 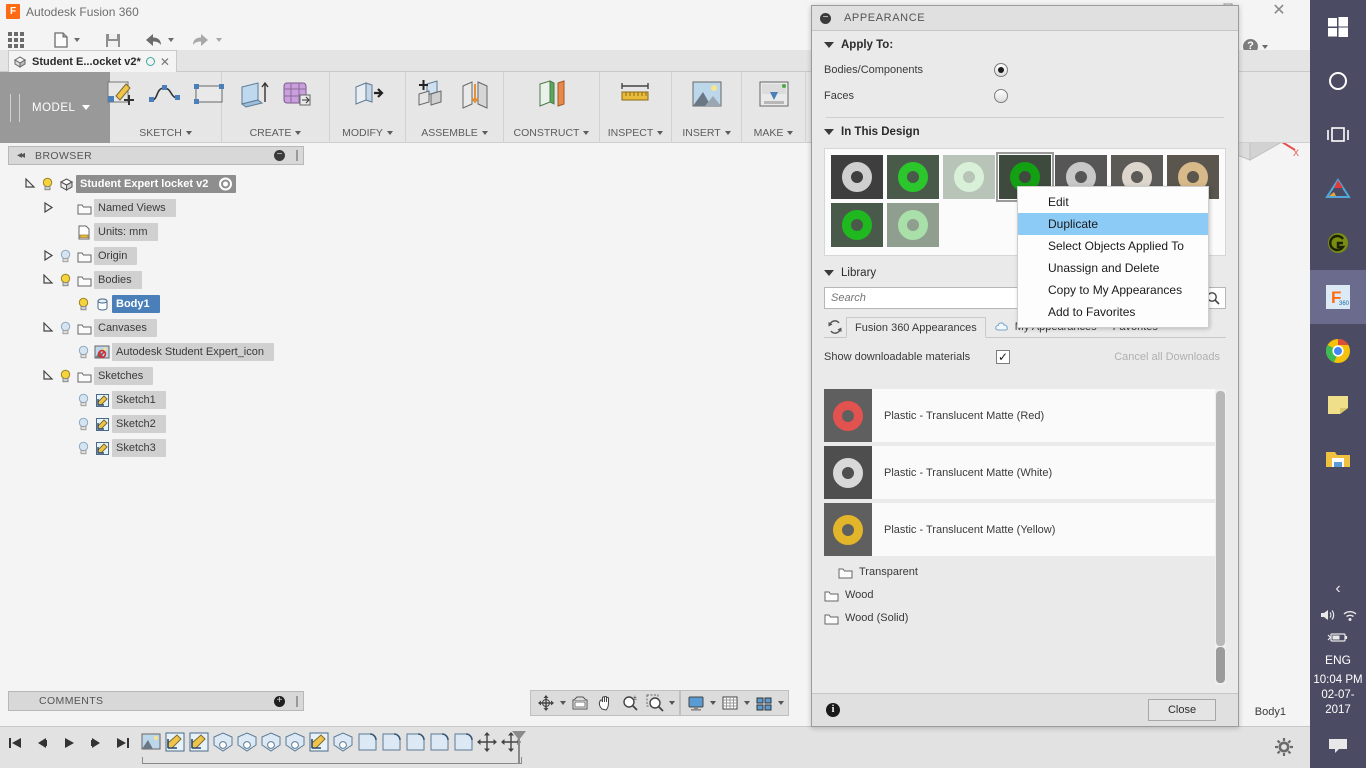 What do you see at coordinates (1279, 11) in the screenshot?
I see `close-window-button: ✕` at bounding box center [1279, 11].